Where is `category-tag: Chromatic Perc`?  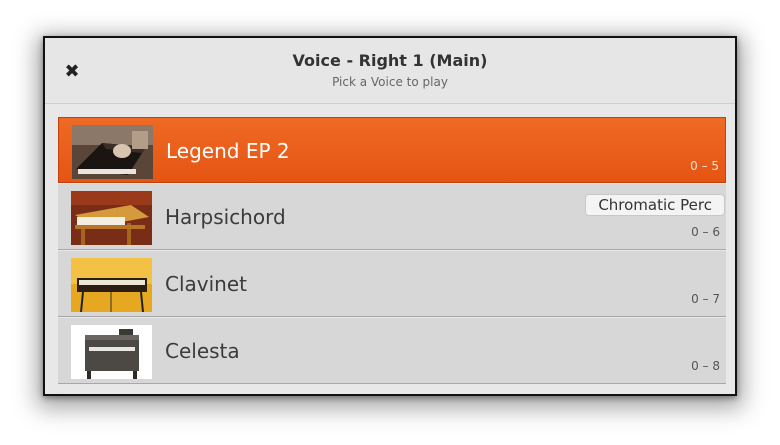
category-tag: Chromatic Perc is located at coordinates (655, 205).